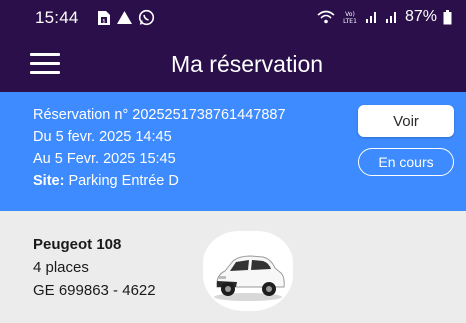  What do you see at coordinates (233, 19) in the screenshot?
I see `status-bar: 15:44 $ Vo) LTE1 87%` at bounding box center [233, 19].